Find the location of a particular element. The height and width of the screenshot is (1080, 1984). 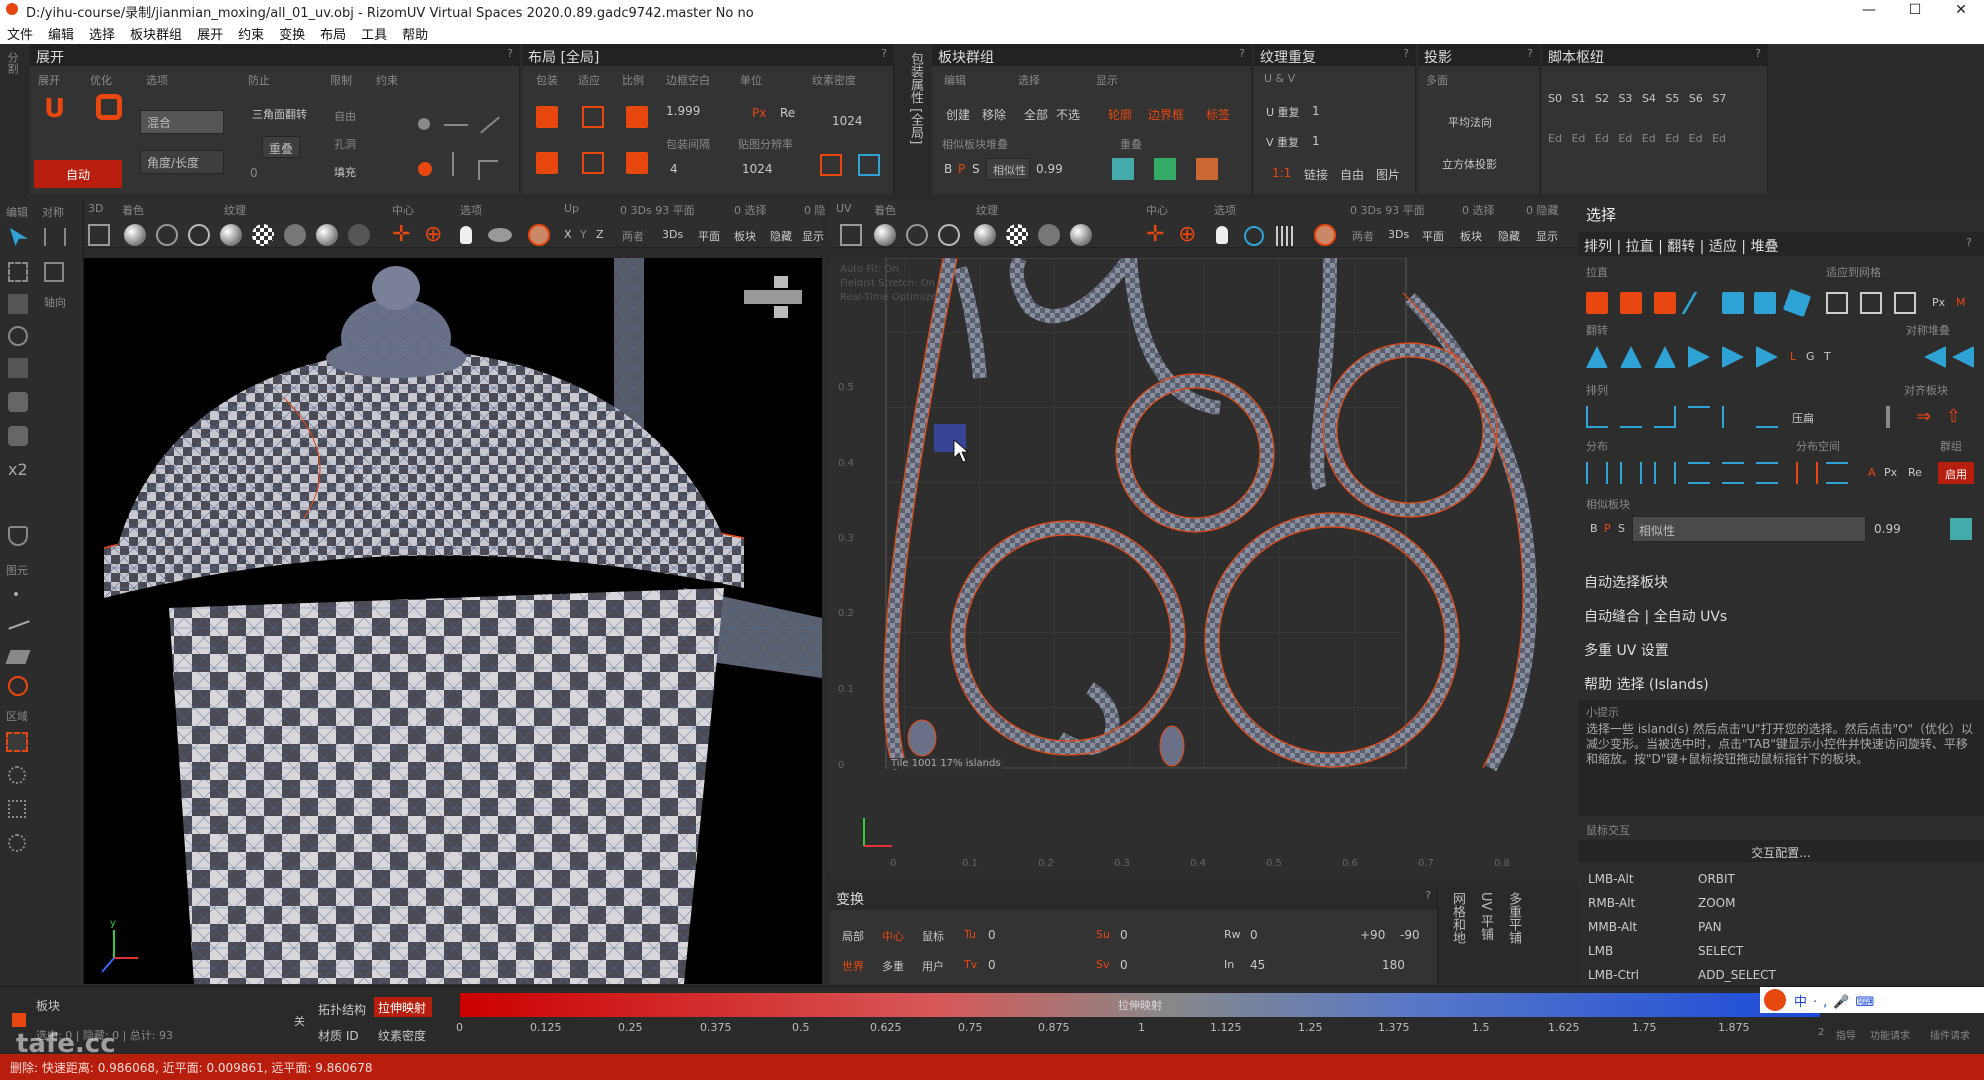

scale-icon is located at coordinates (637, 117).